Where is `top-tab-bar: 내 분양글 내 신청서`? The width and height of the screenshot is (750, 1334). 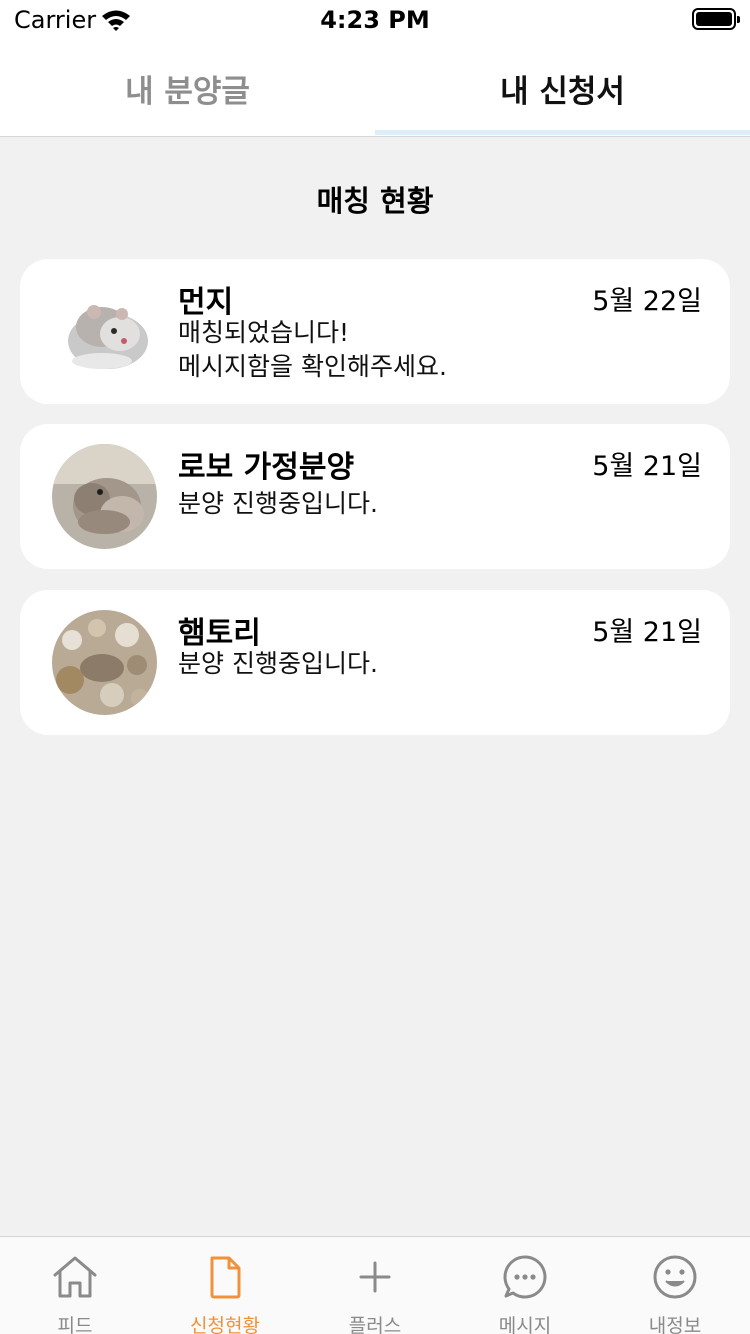 top-tab-bar: 내 분양글 내 신청서 is located at coordinates (375, 88).